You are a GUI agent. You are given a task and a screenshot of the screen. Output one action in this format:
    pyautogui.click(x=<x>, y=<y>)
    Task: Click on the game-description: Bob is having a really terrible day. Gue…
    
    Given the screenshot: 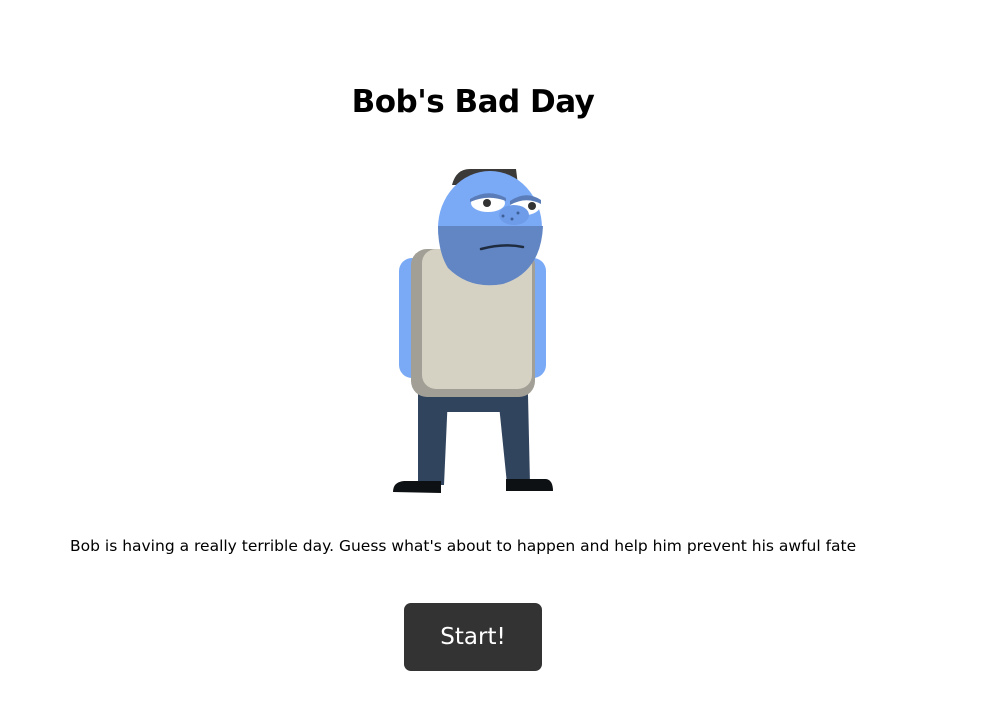 What is the action you would take?
    pyautogui.click(x=463, y=546)
    